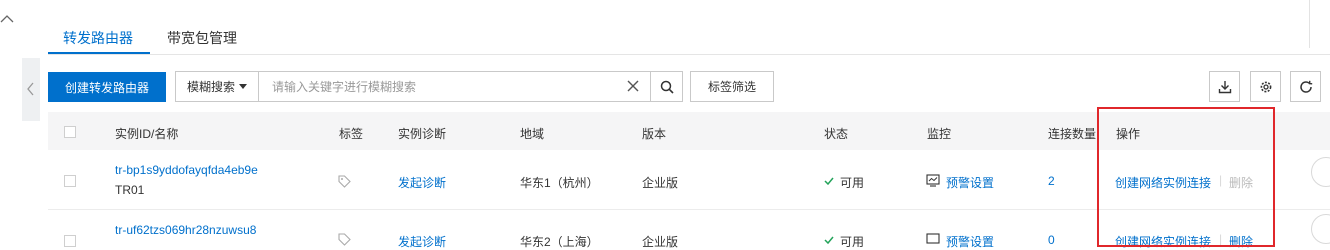 The height and width of the screenshot is (250, 1330). Describe the element at coordinates (1320, 172) in the screenshot. I see `floating-help-button` at that location.